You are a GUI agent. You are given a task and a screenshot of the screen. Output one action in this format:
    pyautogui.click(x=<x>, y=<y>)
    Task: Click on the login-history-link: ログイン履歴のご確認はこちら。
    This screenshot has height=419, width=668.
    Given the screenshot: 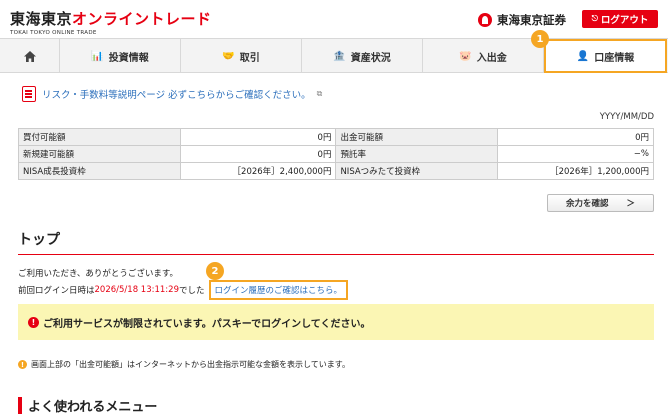 What is the action you would take?
    pyautogui.click(x=278, y=290)
    